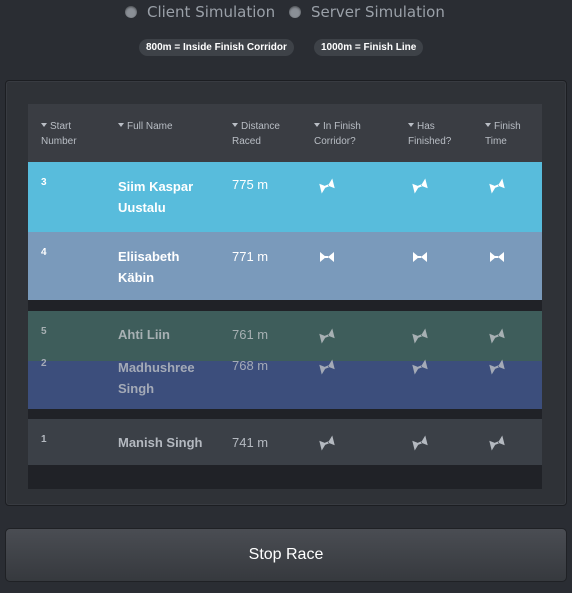  What do you see at coordinates (429, 134) in the screenshot?
I see `column-header-has-finished: Has Finished?` at bounding box center [429, 134].